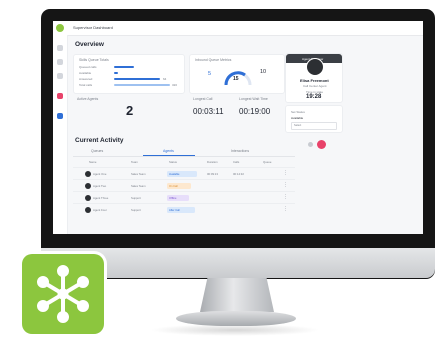 Image resolution: width=435 pixels, height=363 pixels. I want to click on status-select: Select, so click(314, 126).